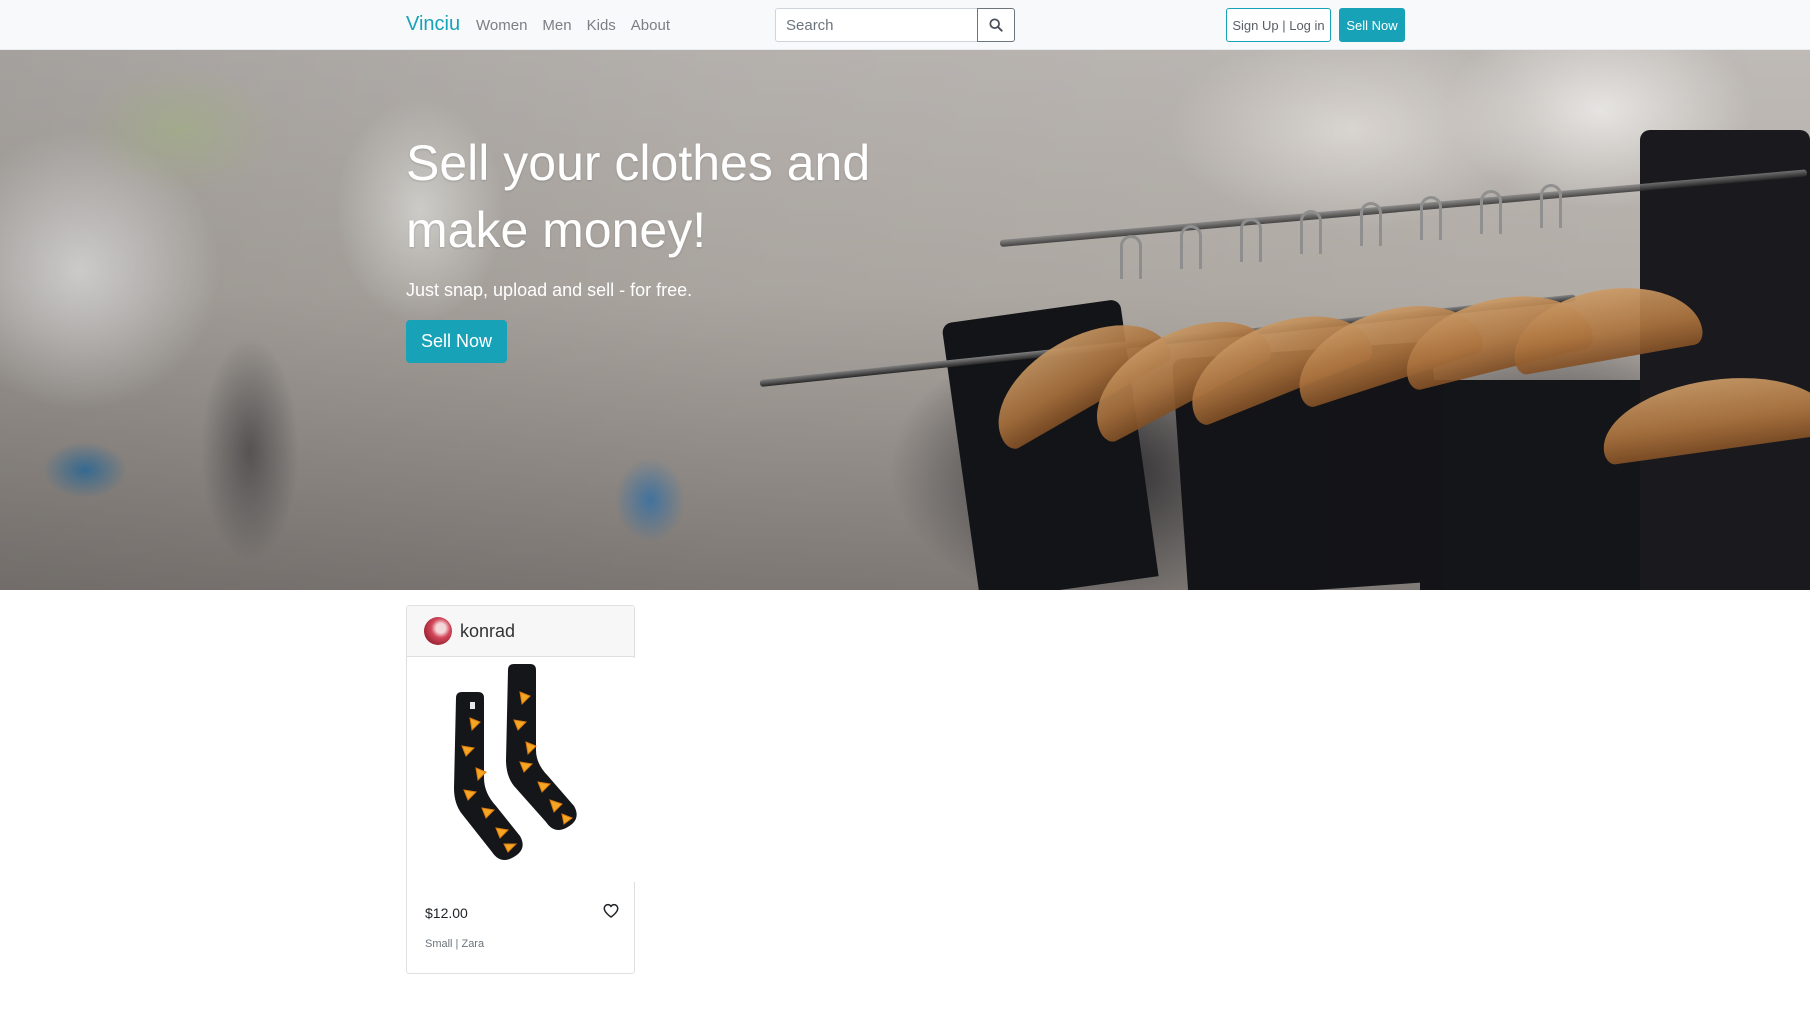 The image size is (1810, 1009). Describe the element at coordinates (611, 911) in the screenshot. I see `heart-icon` at that location.